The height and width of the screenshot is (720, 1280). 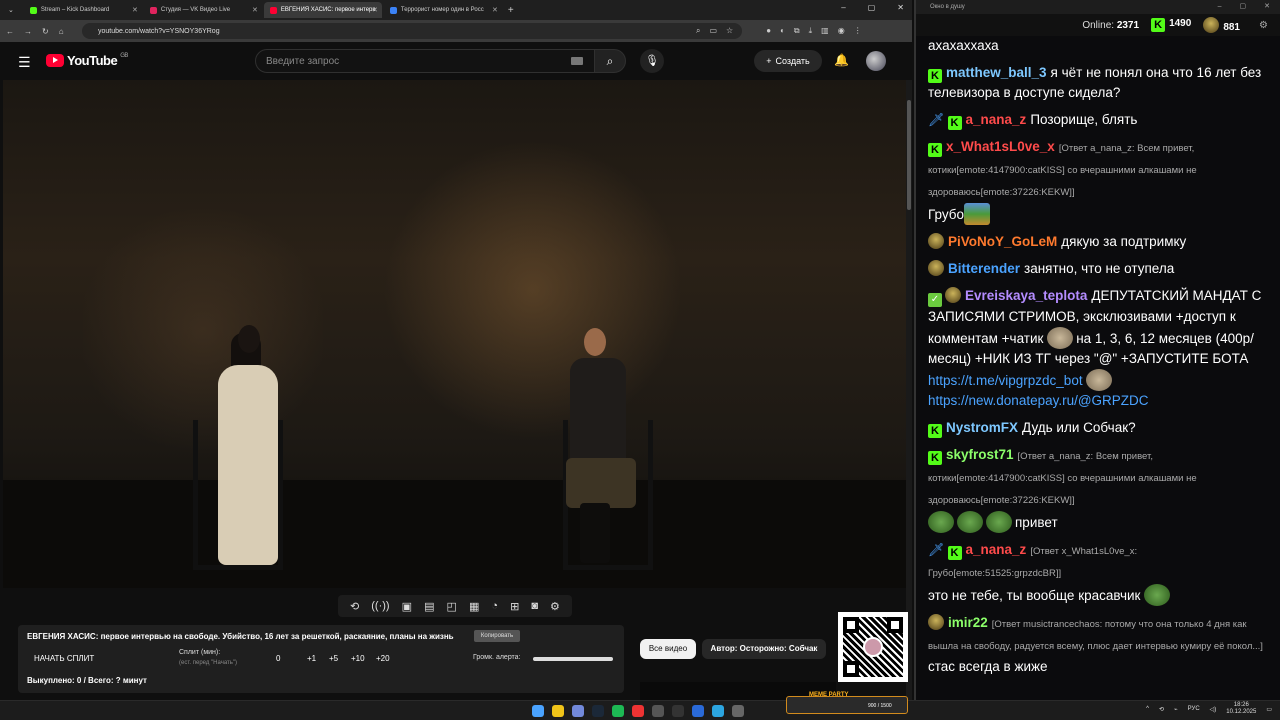 I want to click on tray-app-icon: ⟲, so click(x=1161, y=709).